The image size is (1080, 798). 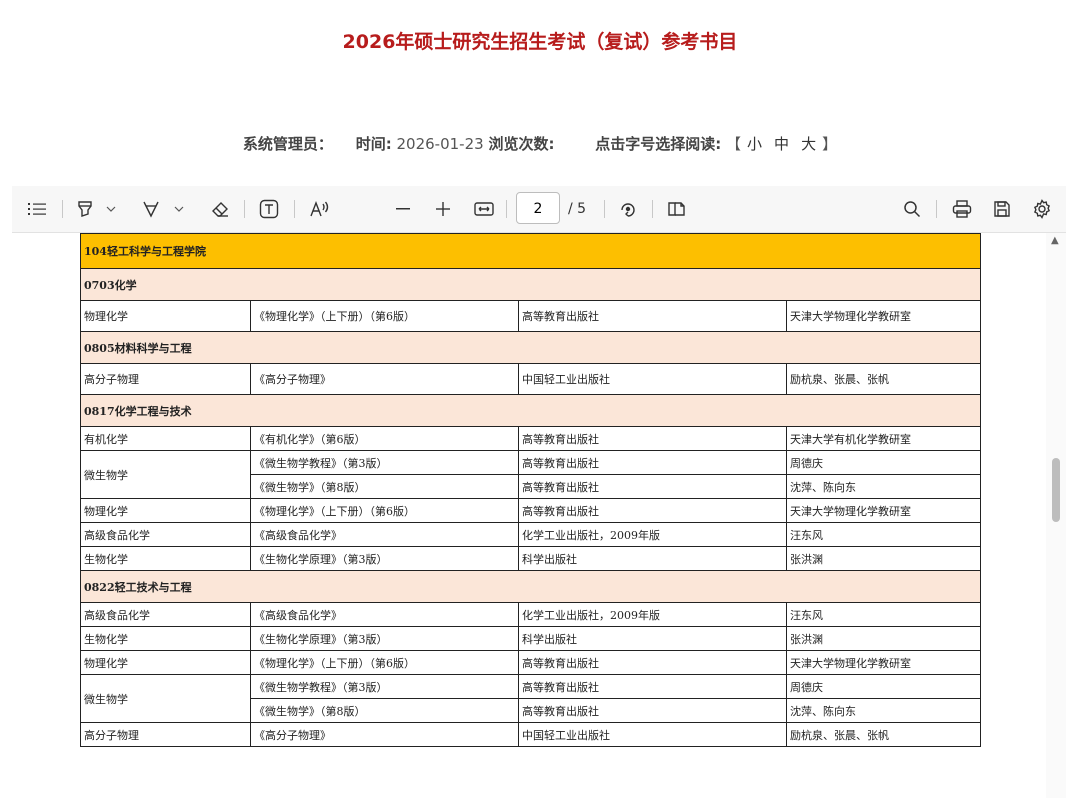 I want to click on save-icon, so click(x=1002, y=209).